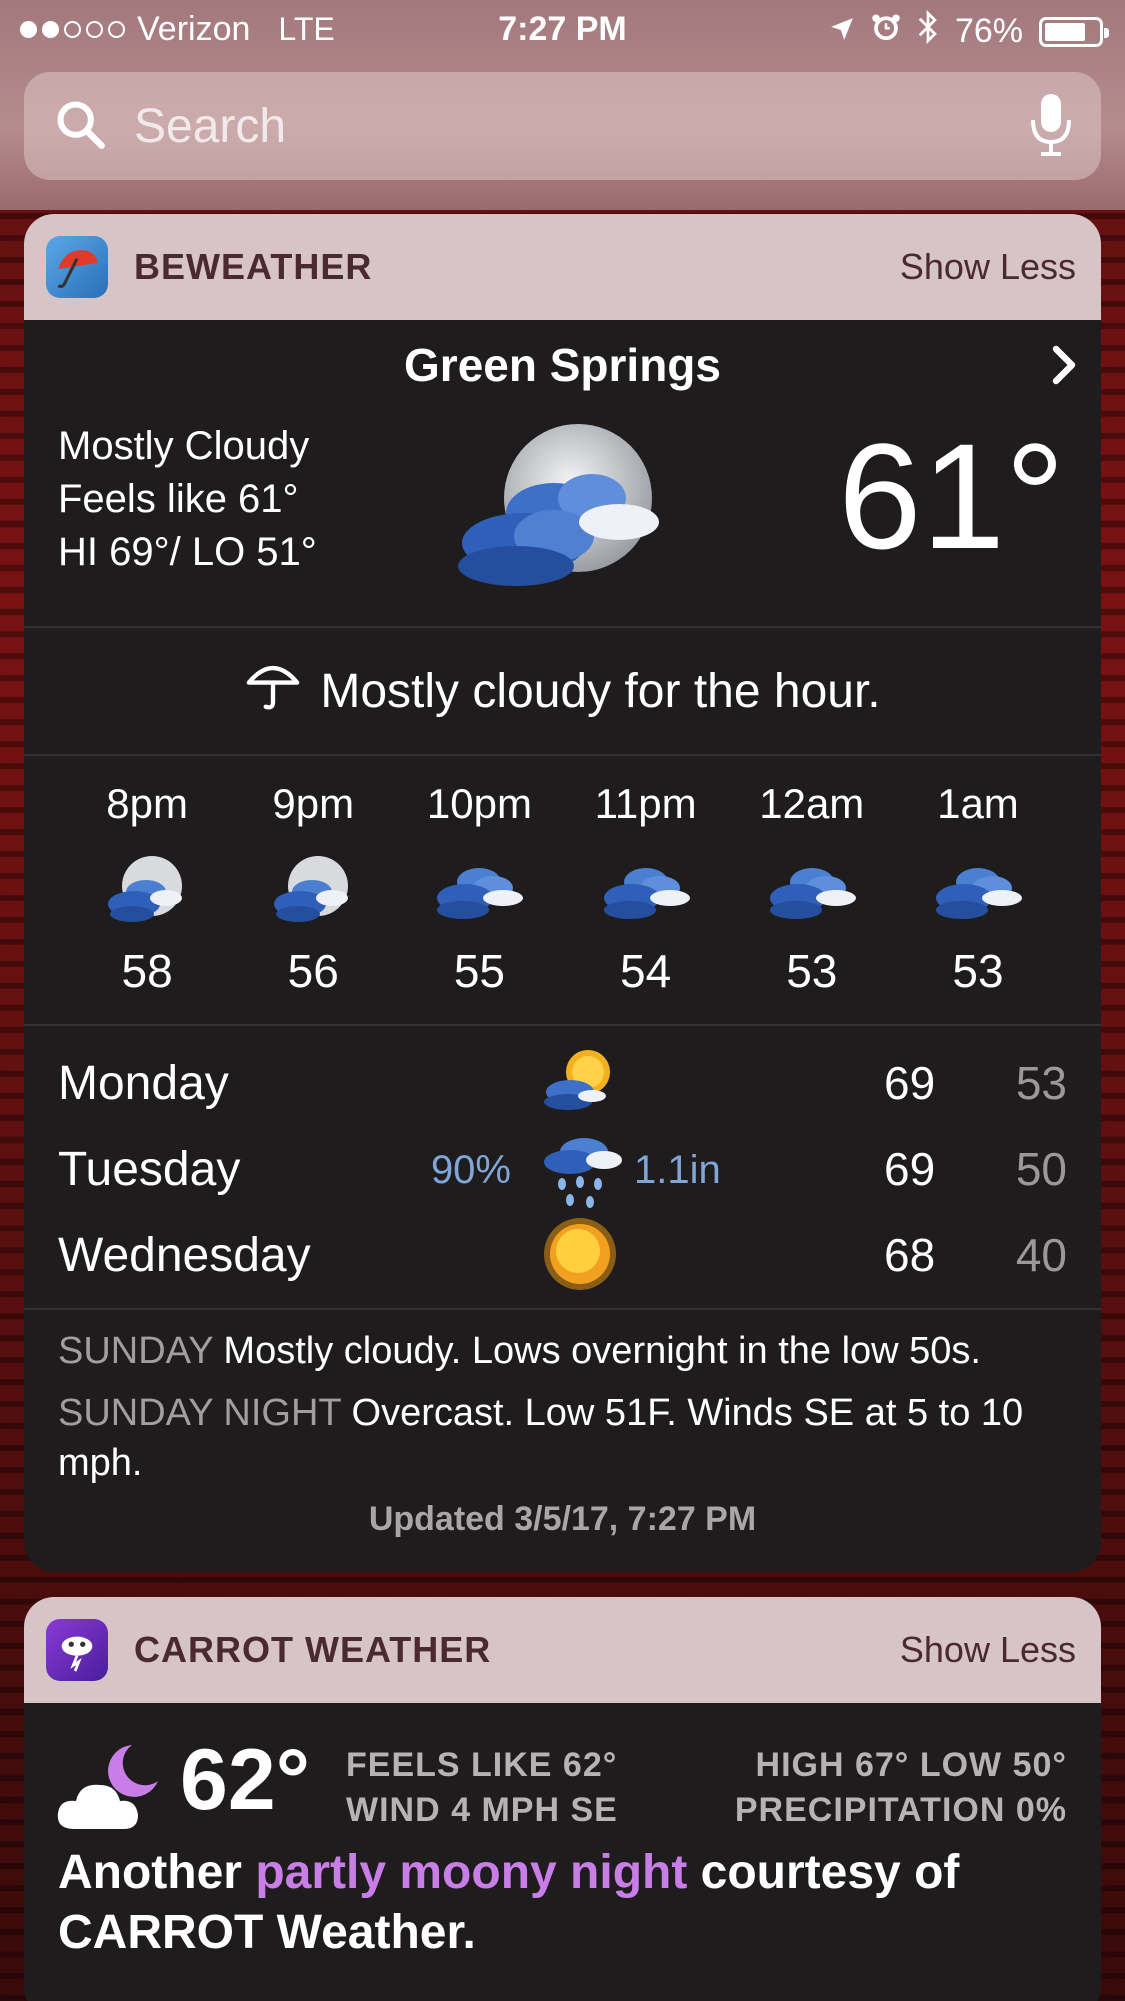 Image resolution: width=1125 pixels, height=2001 pixels. I want to click on day-high: 68, so click(910, 1255).